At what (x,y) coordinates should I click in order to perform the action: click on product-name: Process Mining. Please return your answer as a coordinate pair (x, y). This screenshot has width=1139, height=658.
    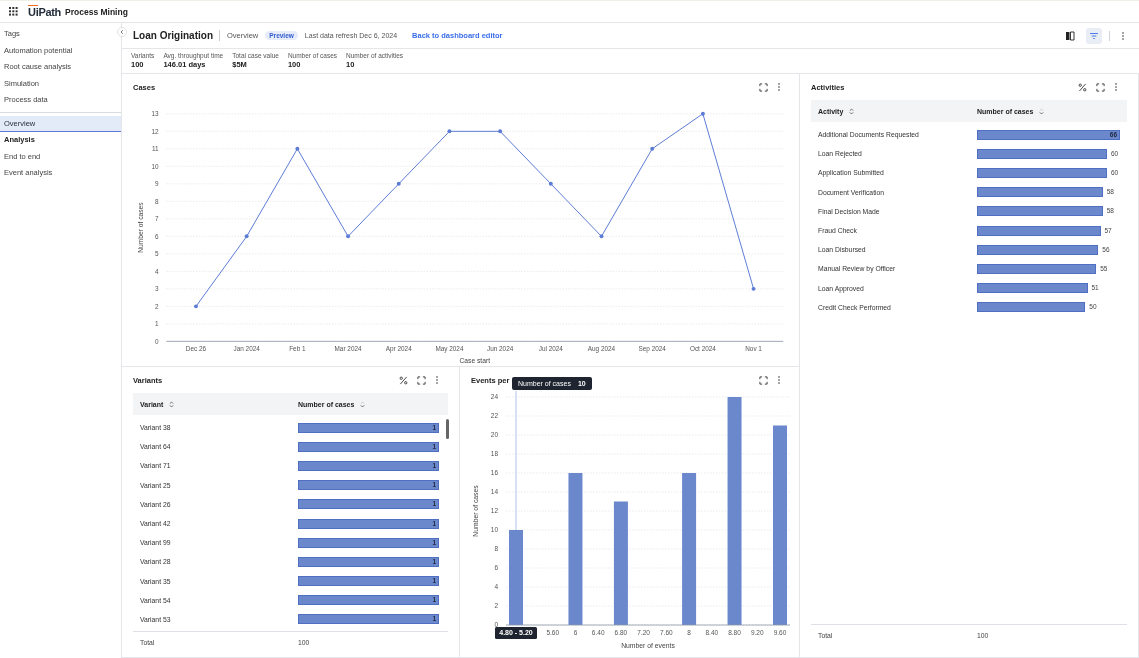
    Looking at the image, I should click on (96, 11).